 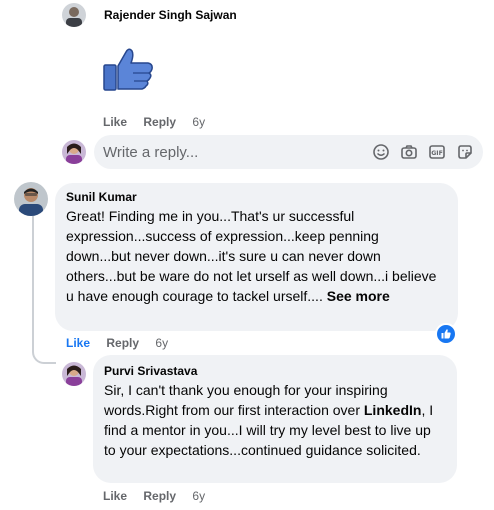 I want to click on thread-connector, so click(x=44, y=352).